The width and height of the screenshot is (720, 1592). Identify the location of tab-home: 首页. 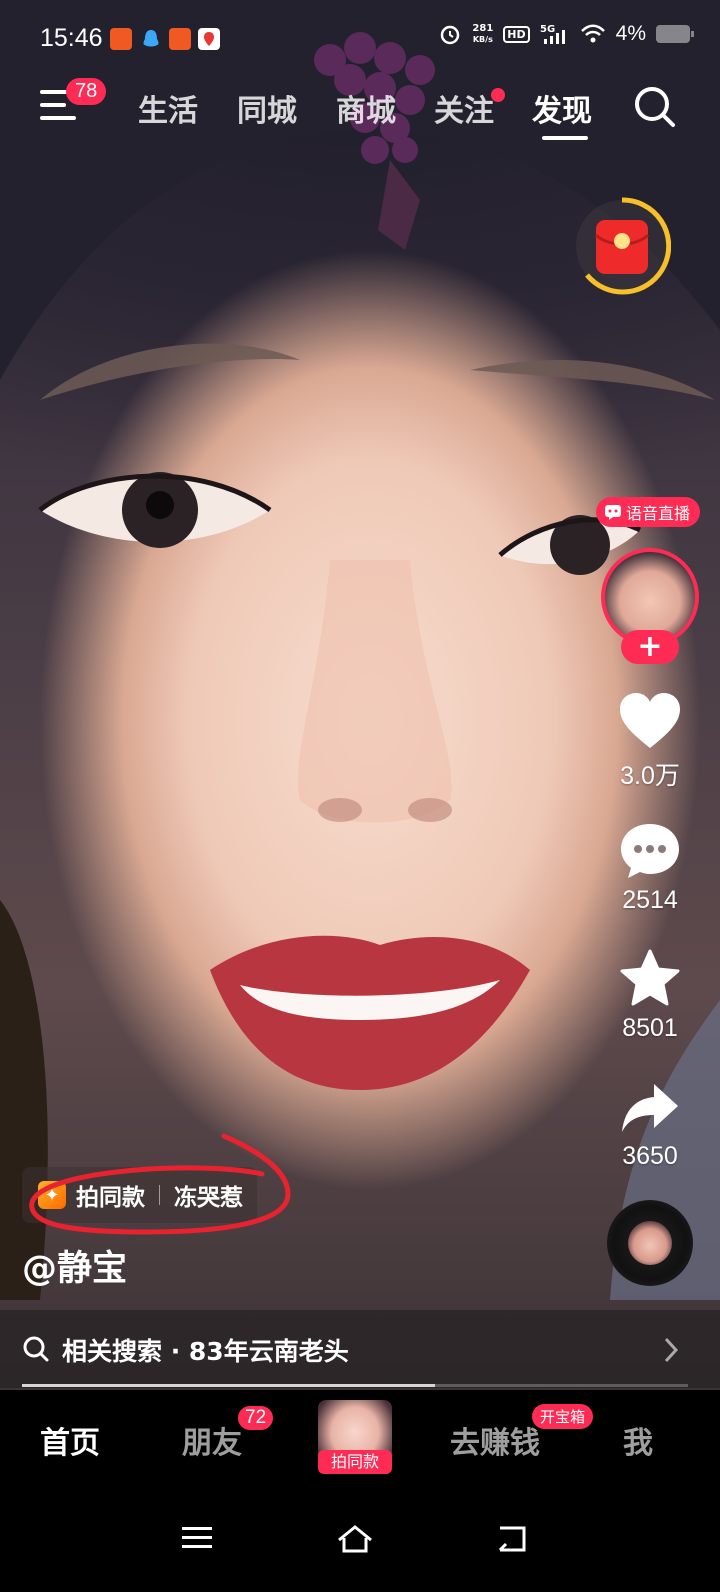
(70, 1440).